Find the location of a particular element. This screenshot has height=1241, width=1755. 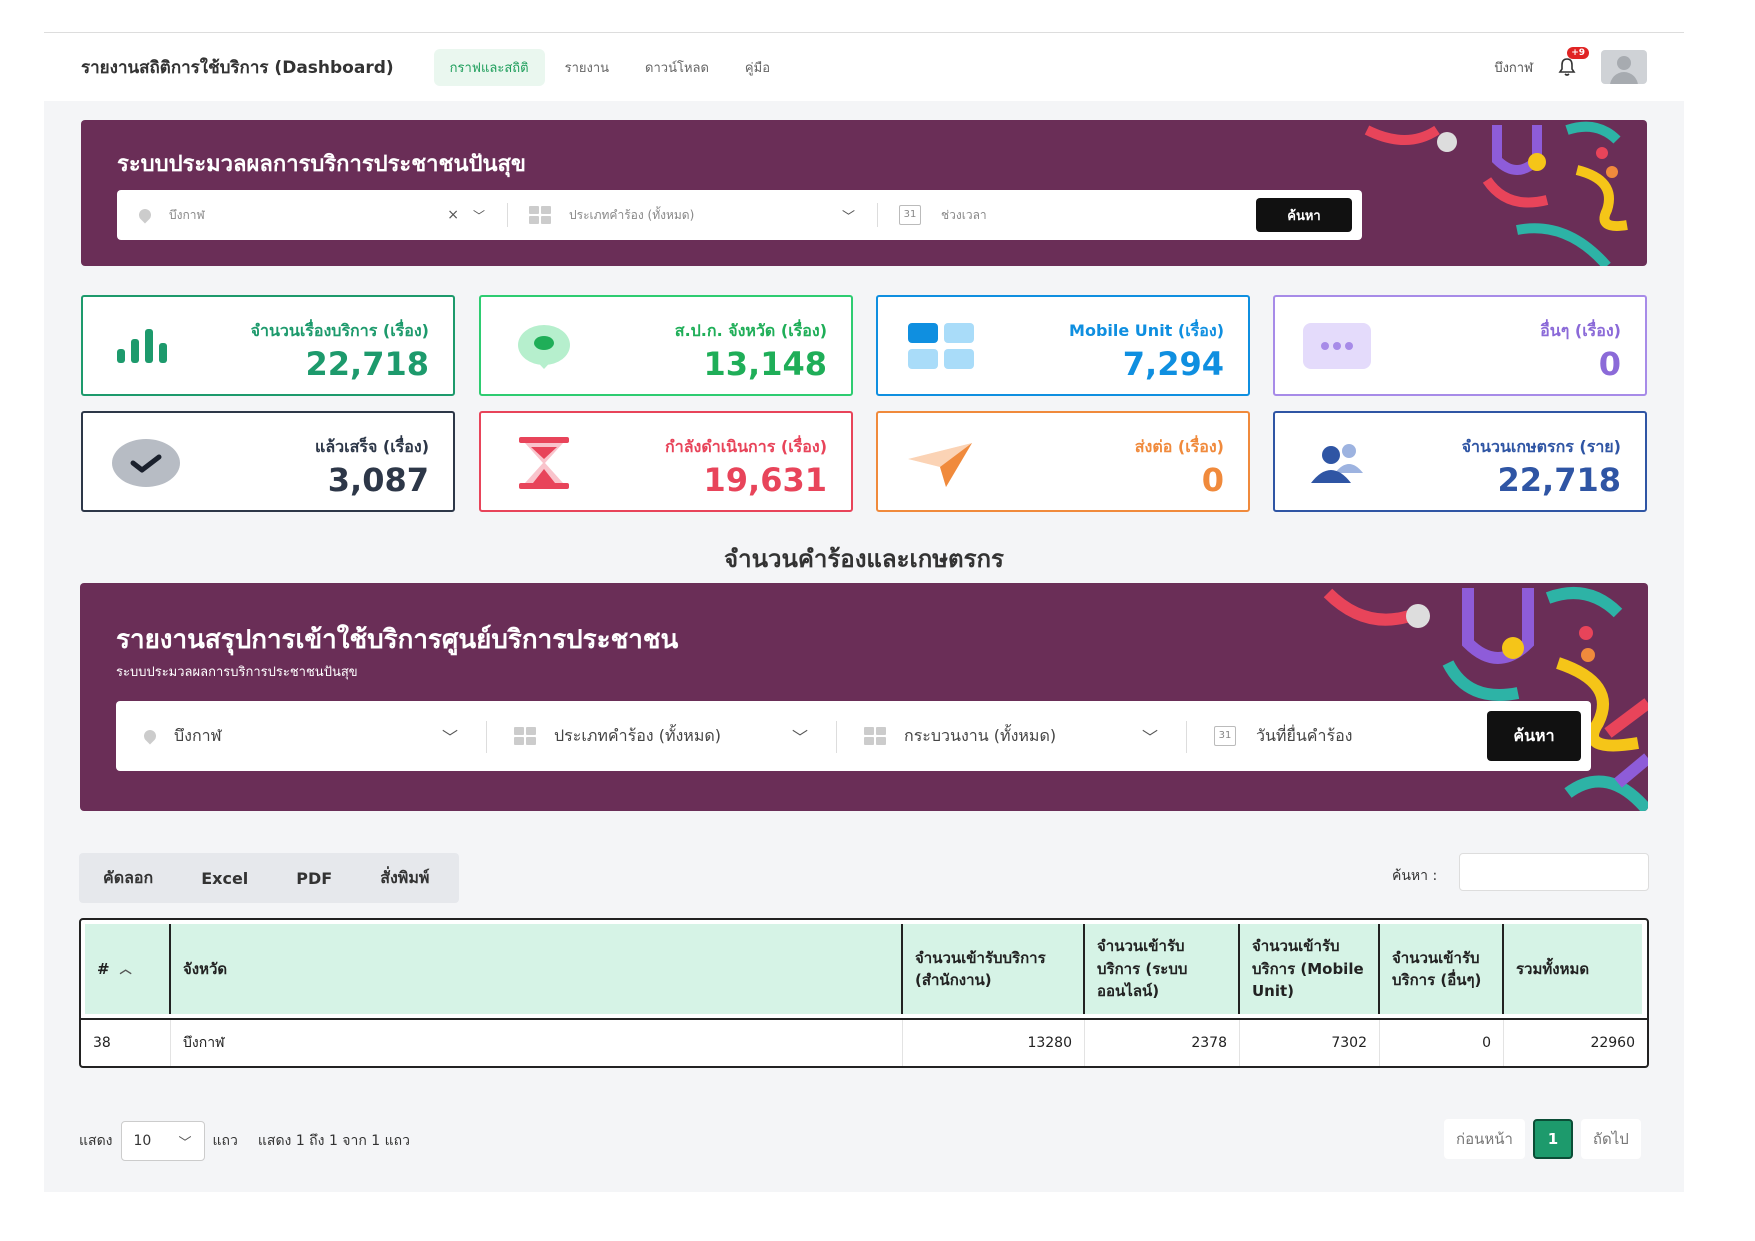

table-row: 38 บึงกาฬ 13280 2378 7302 0 22960 is located at coordinates (864, 1043).